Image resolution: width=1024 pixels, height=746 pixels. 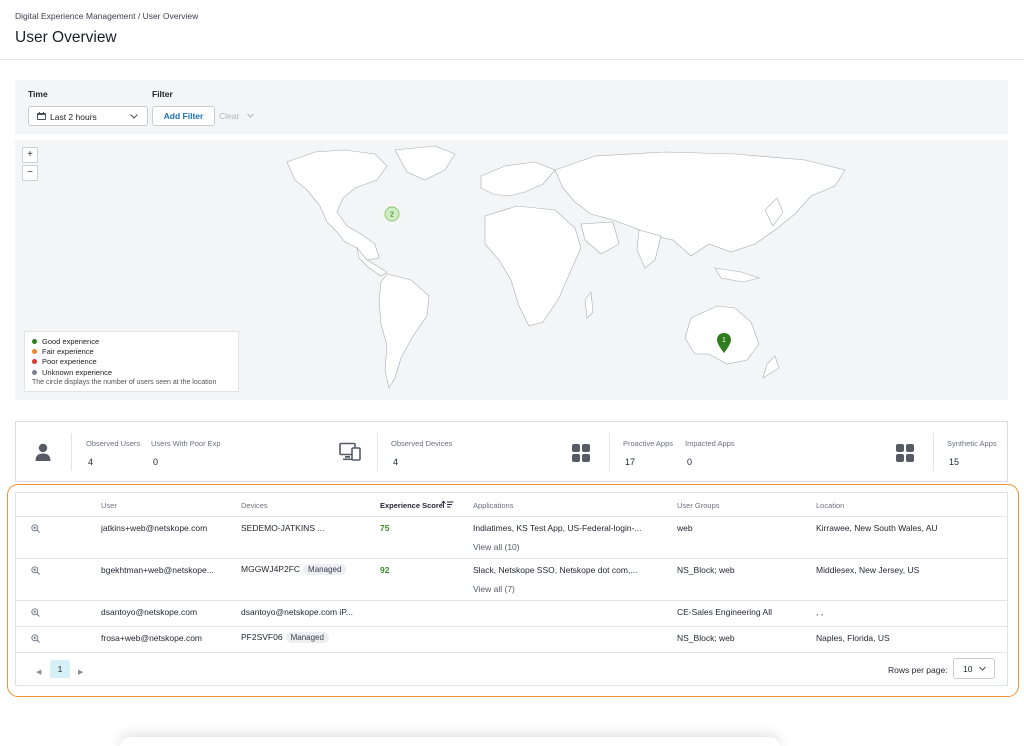 What do you see at coordinates (724, 340) in the screenshot?
I see `marker-count: 1` at bounding box center [724, 340].